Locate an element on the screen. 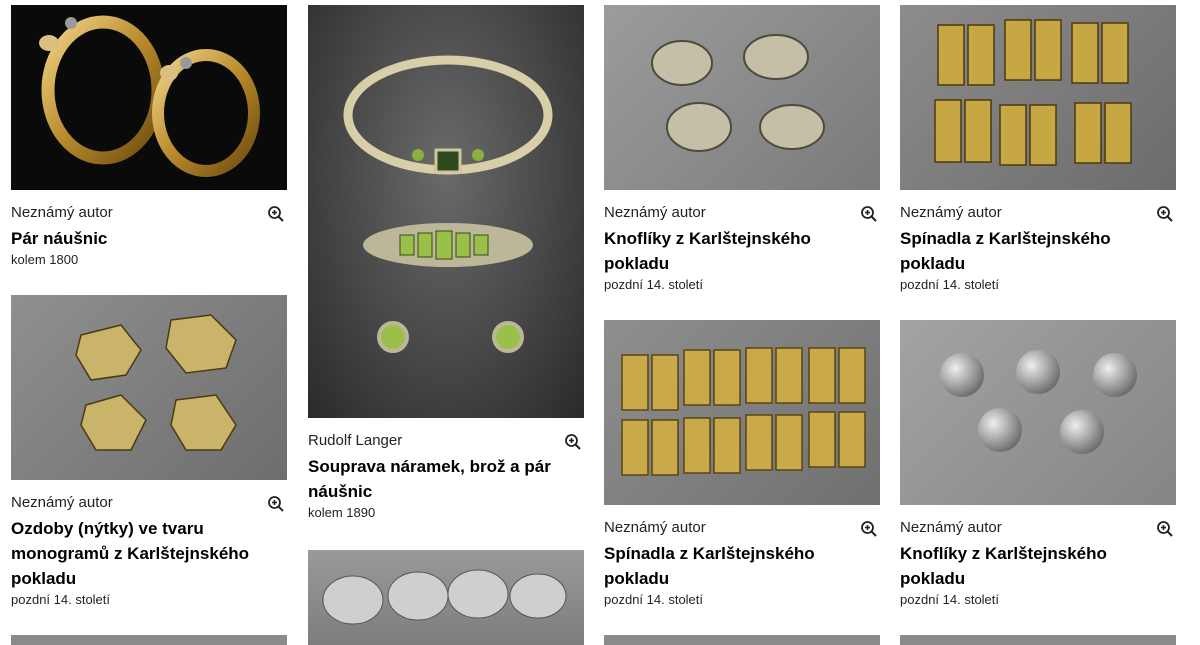 The image size is (1200, 645). artwork-title: Pár náušnic is located at coordinates (149, 238).